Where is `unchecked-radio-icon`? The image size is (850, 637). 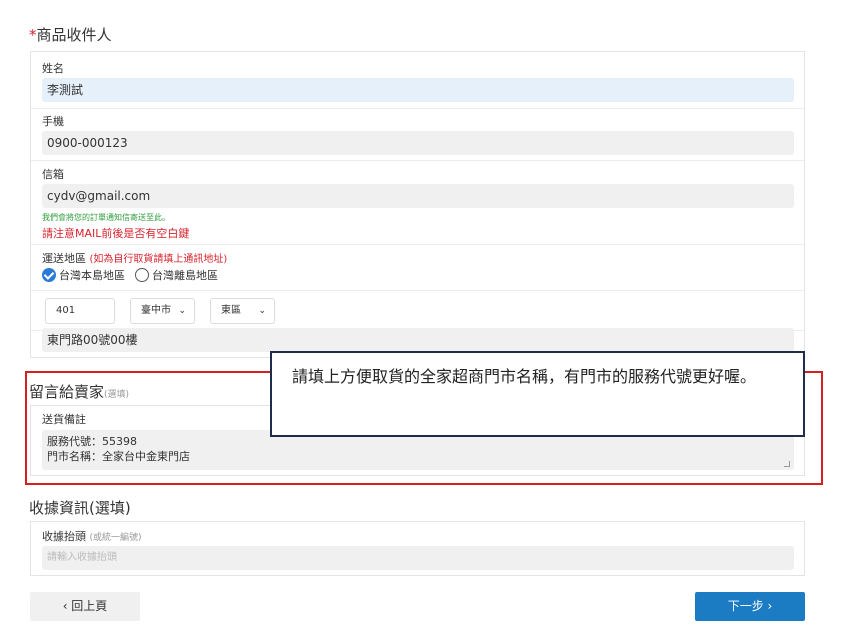
unchecked-radio-icon is located at coordinates (142, 275).